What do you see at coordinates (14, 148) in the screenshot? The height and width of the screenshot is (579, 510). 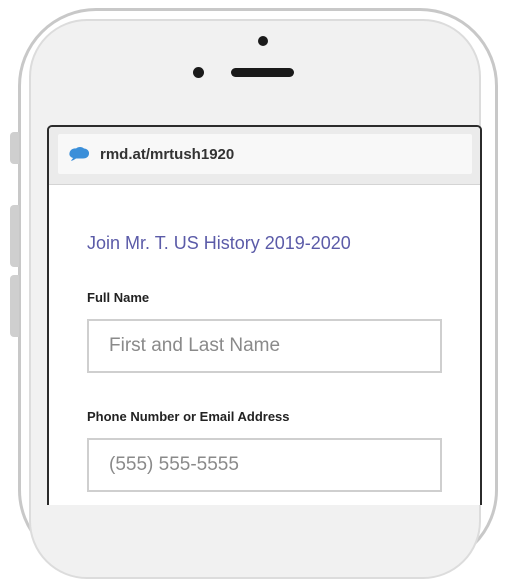 I see `phone-mute-switch` at bounding box center [14, 148].